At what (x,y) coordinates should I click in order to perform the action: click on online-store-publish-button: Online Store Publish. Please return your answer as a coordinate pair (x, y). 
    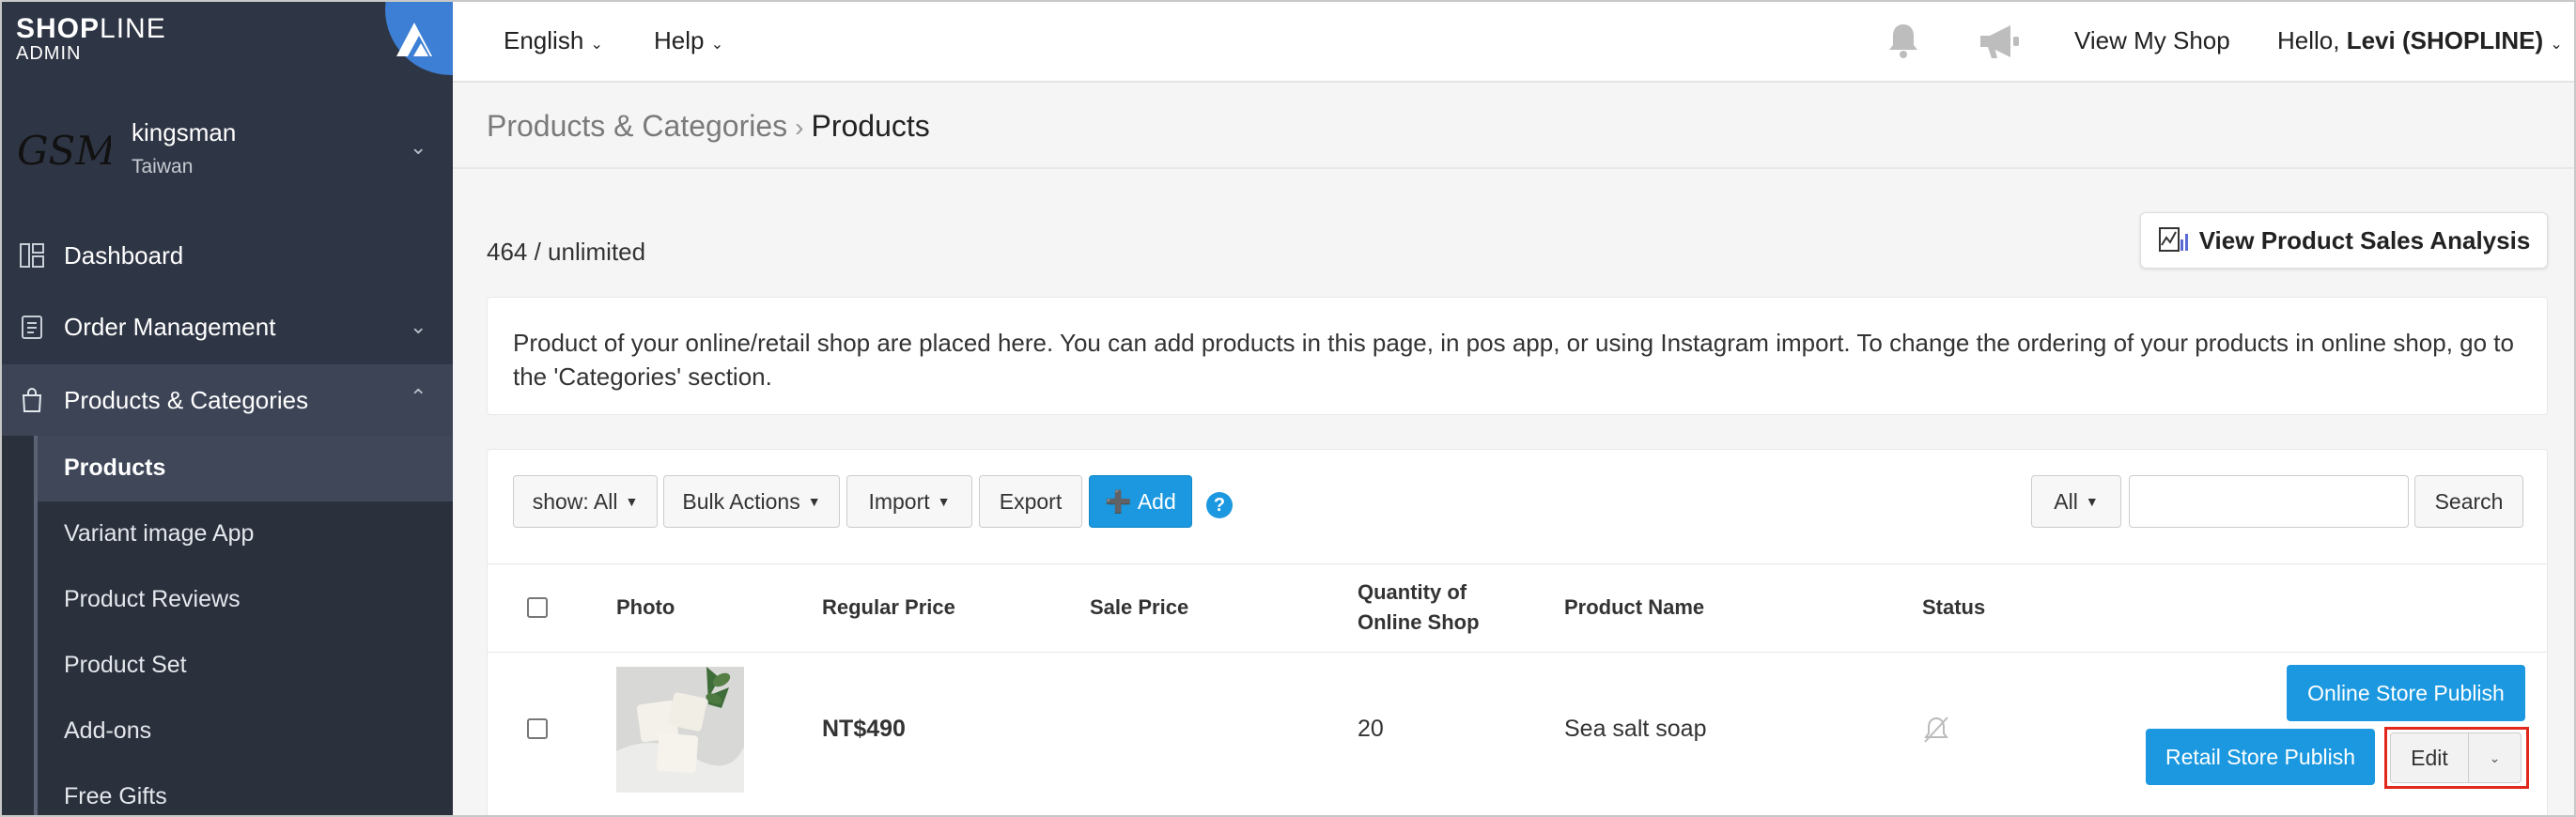
    Looking at the image, I should click on (2406, 693).